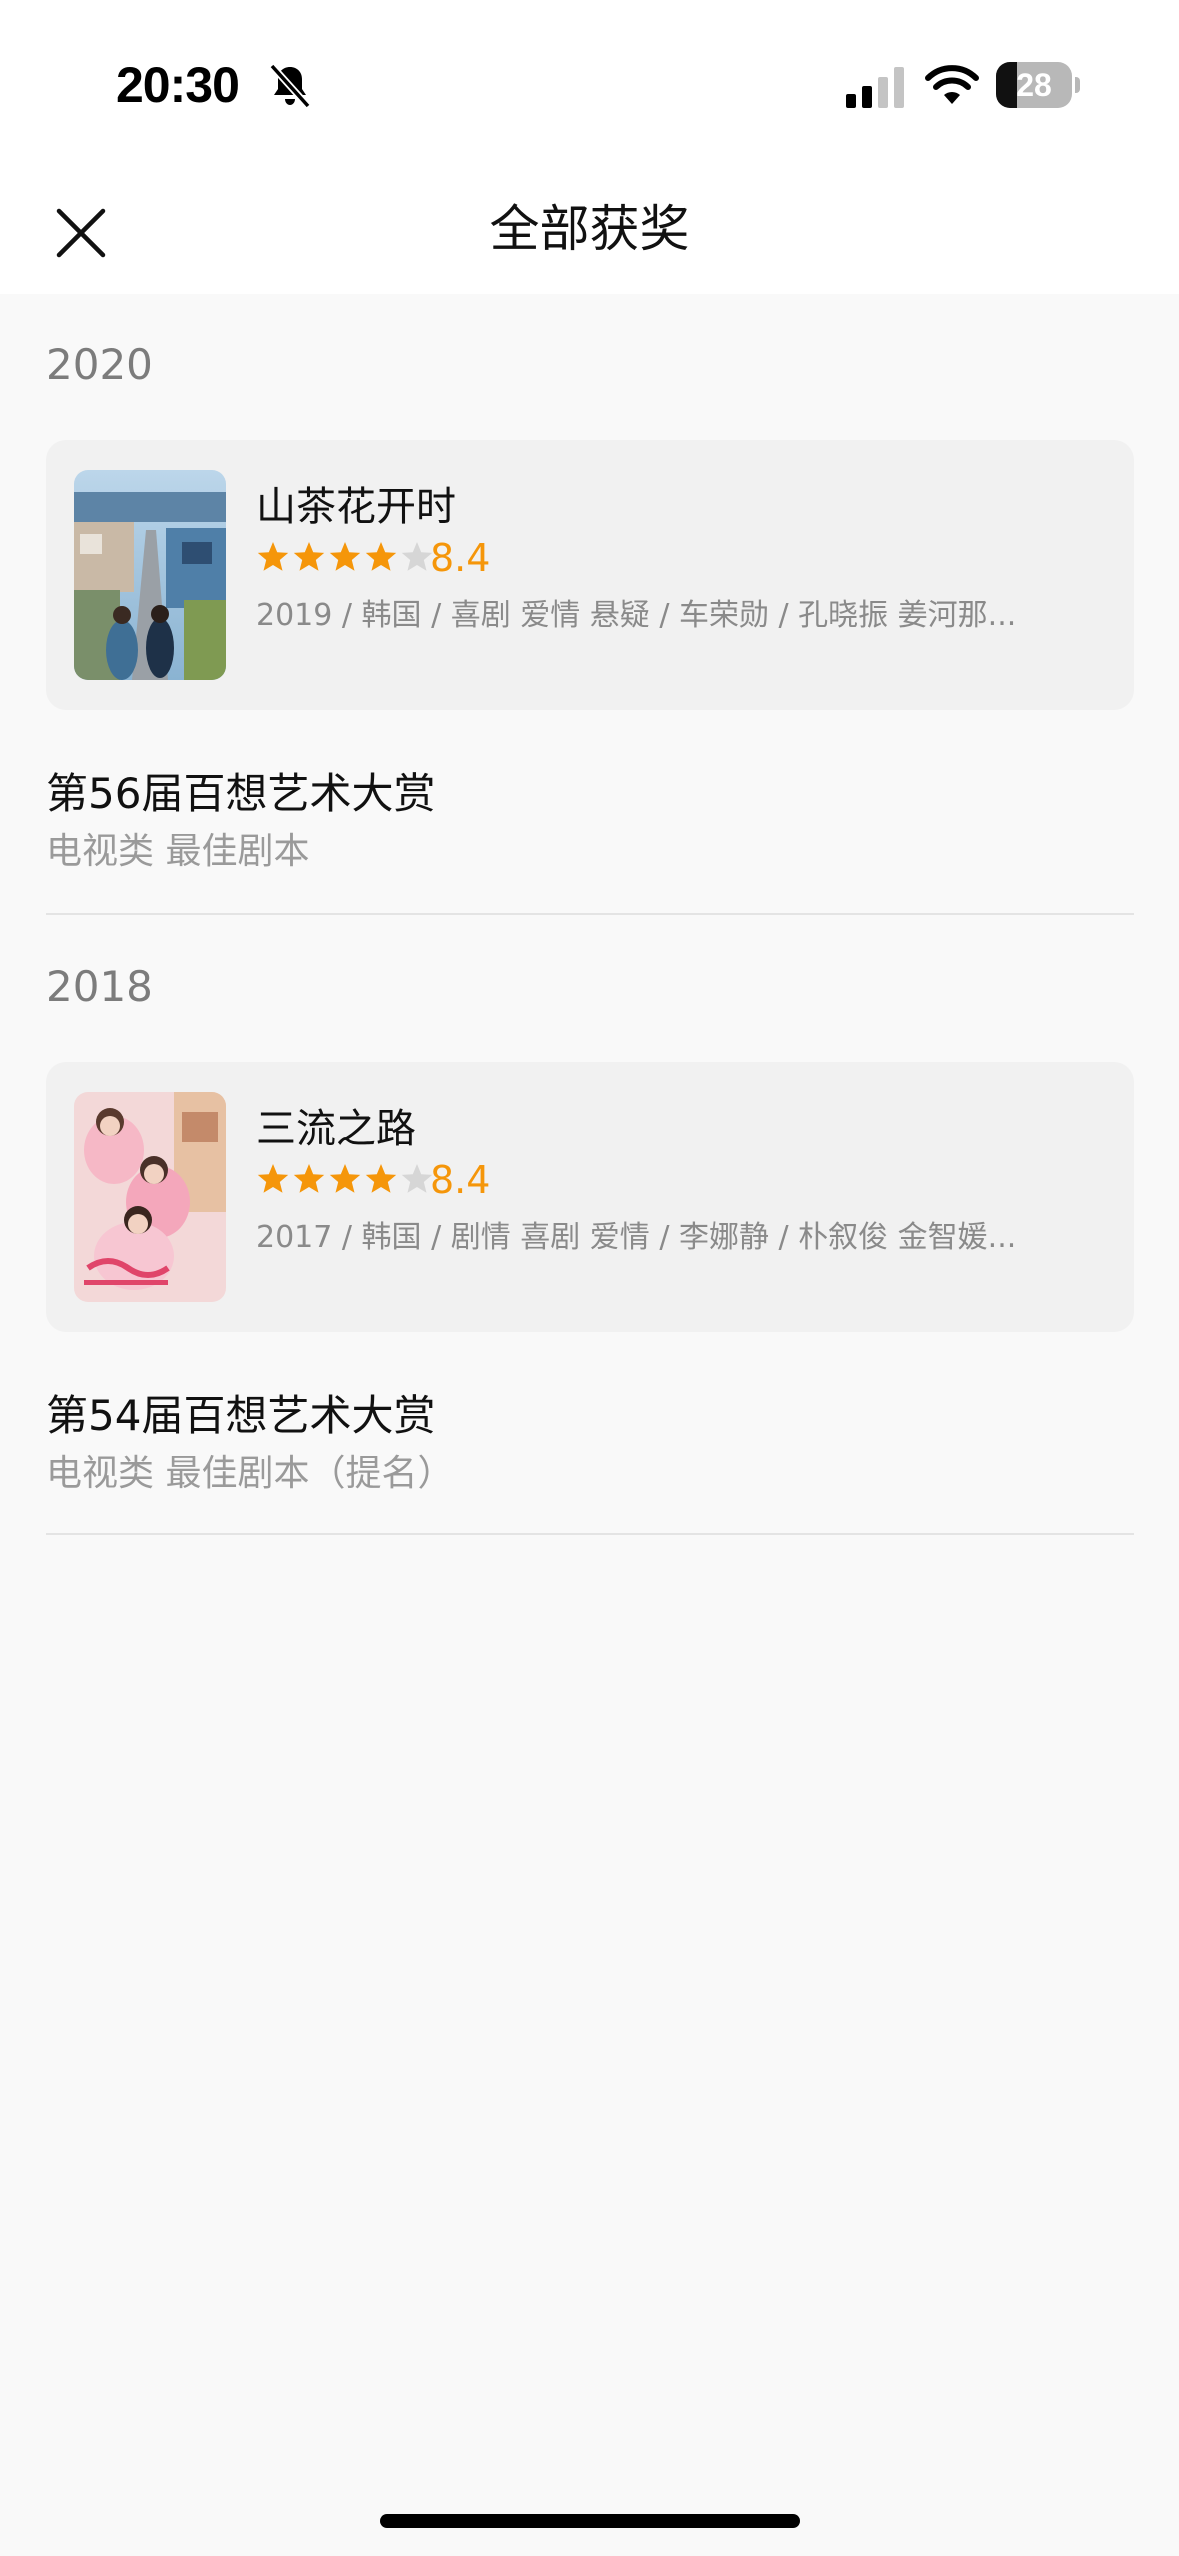 This screenshot has height=2556, width=1179. I want to click on home-indicator, so click(590, 2521).